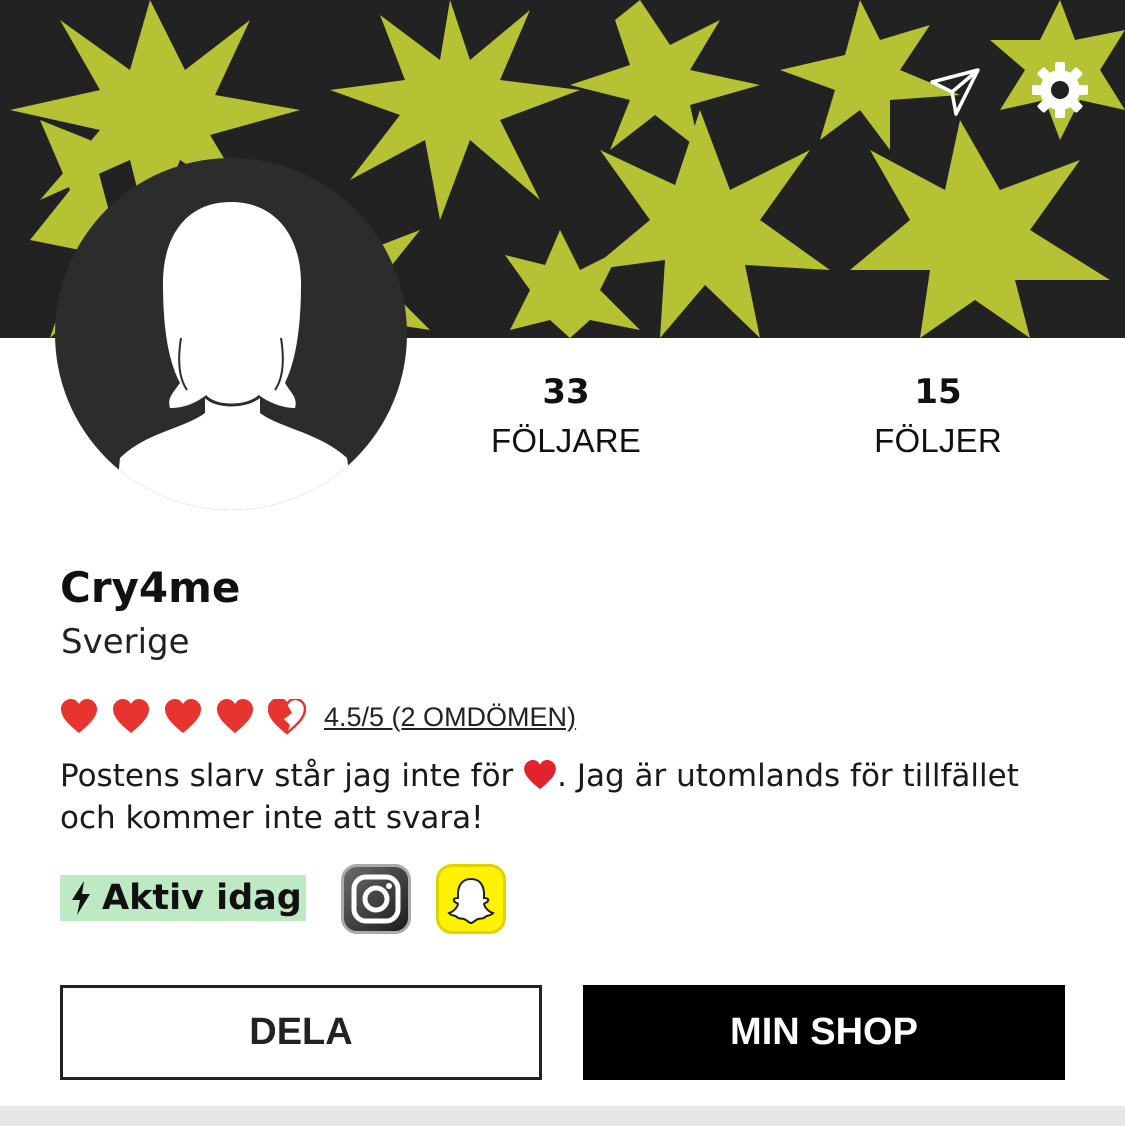 This screenshot has width=1125, height=1126. Describe the element at coordinates (202, 898) in the screenshot. I see `activity-status-label: Aktiv idag` at that location.